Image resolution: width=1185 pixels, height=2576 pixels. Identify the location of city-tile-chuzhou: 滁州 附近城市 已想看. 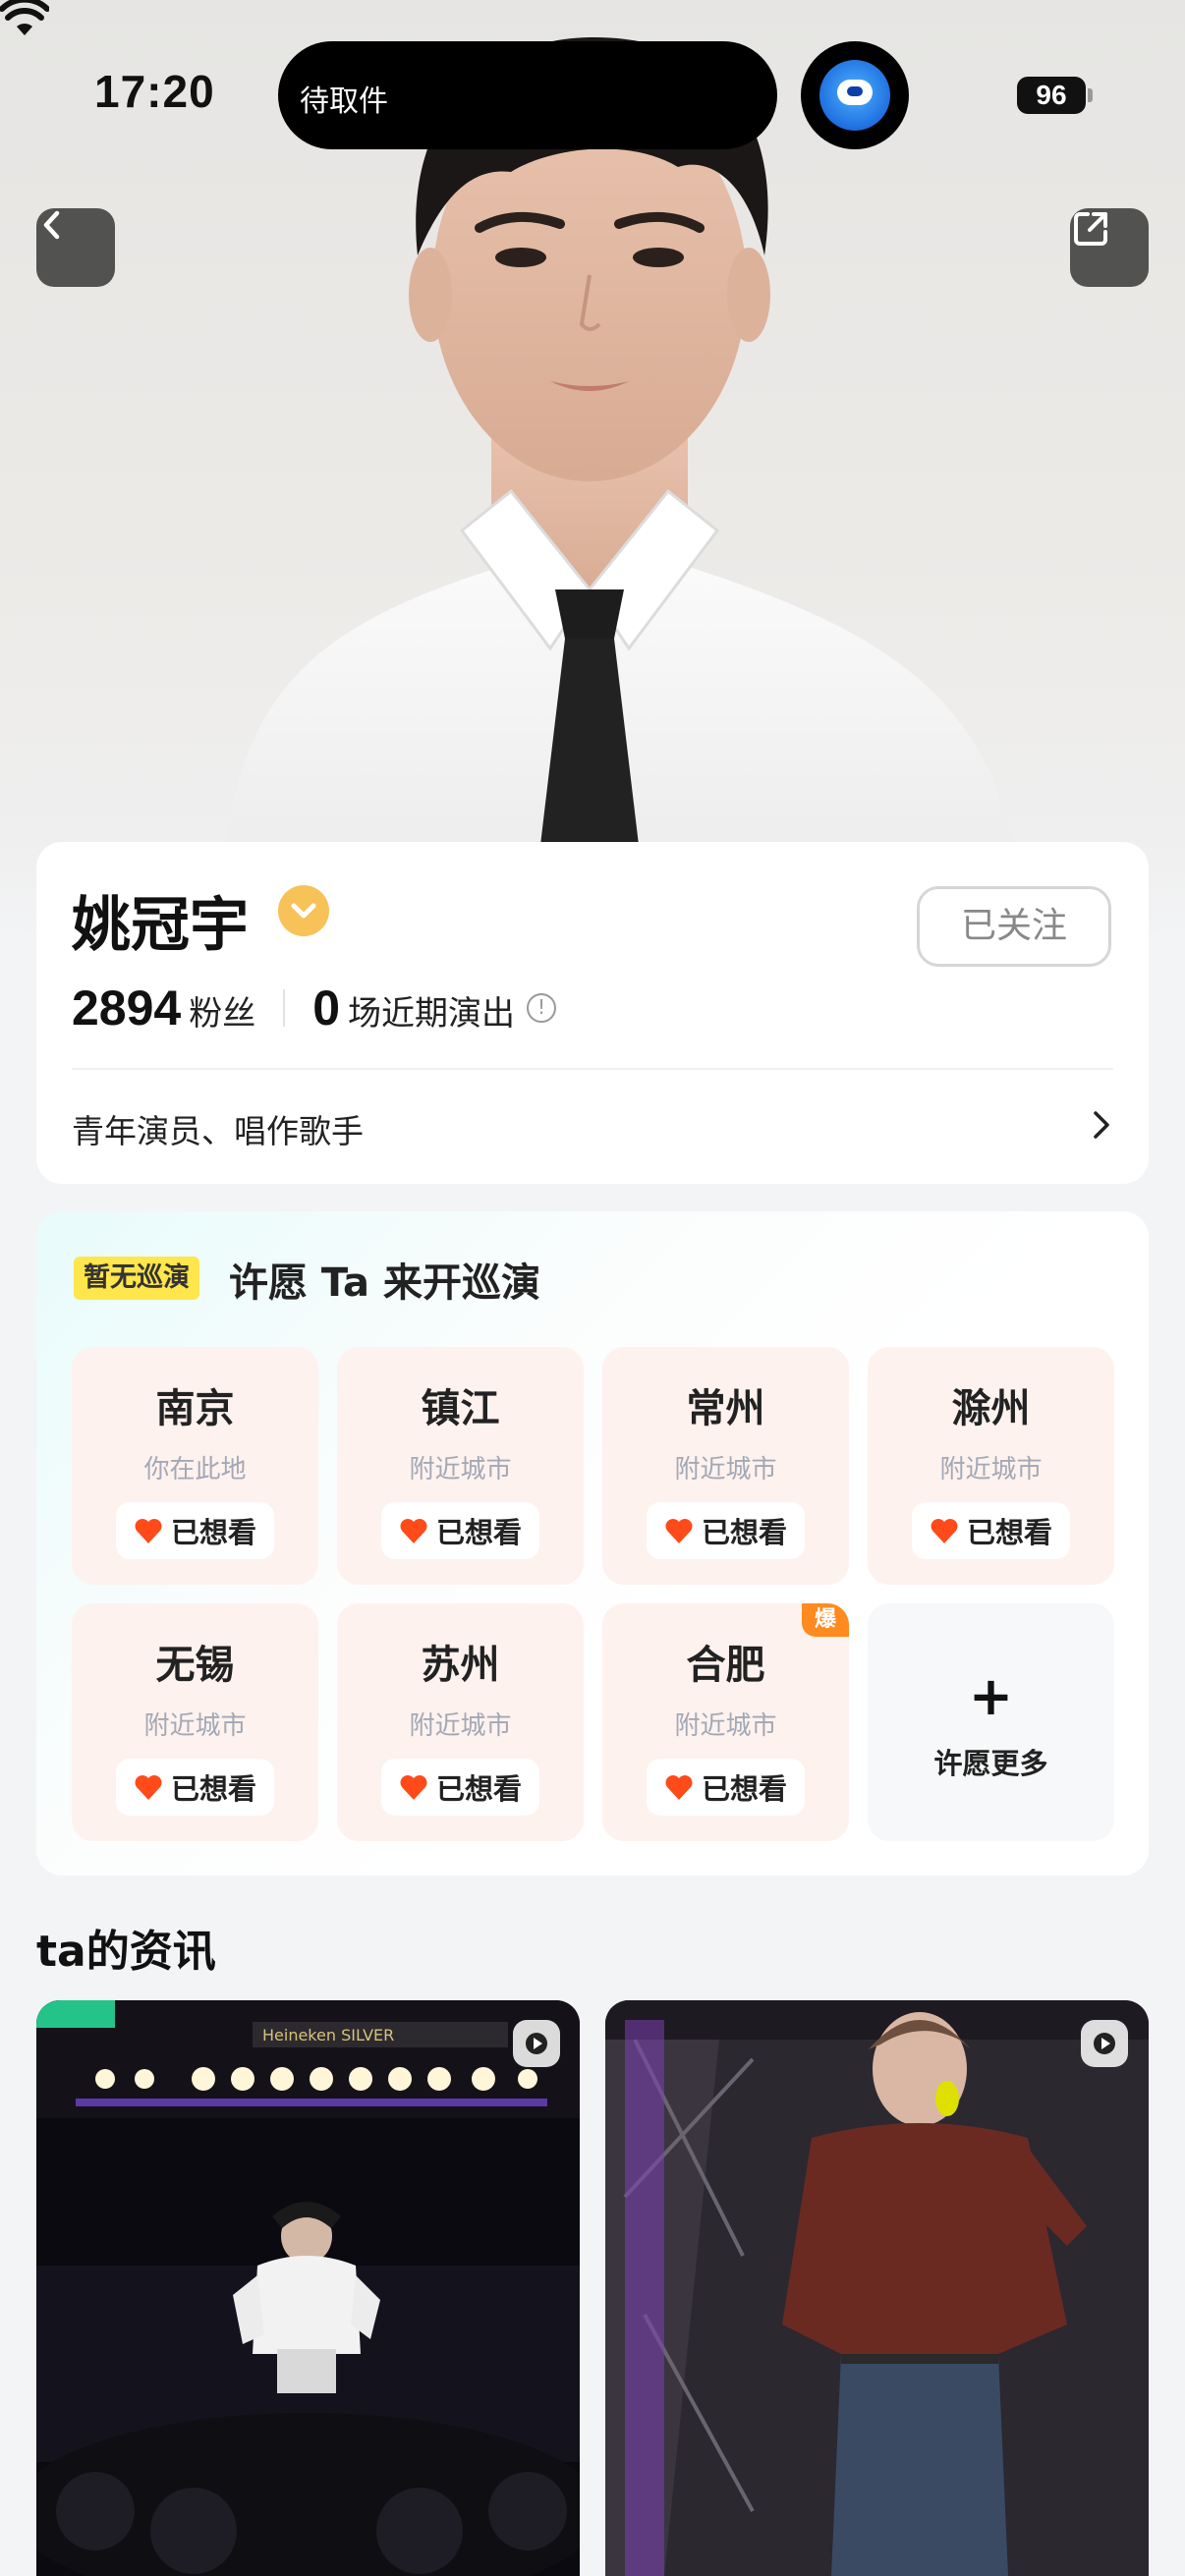
(991, 1466).